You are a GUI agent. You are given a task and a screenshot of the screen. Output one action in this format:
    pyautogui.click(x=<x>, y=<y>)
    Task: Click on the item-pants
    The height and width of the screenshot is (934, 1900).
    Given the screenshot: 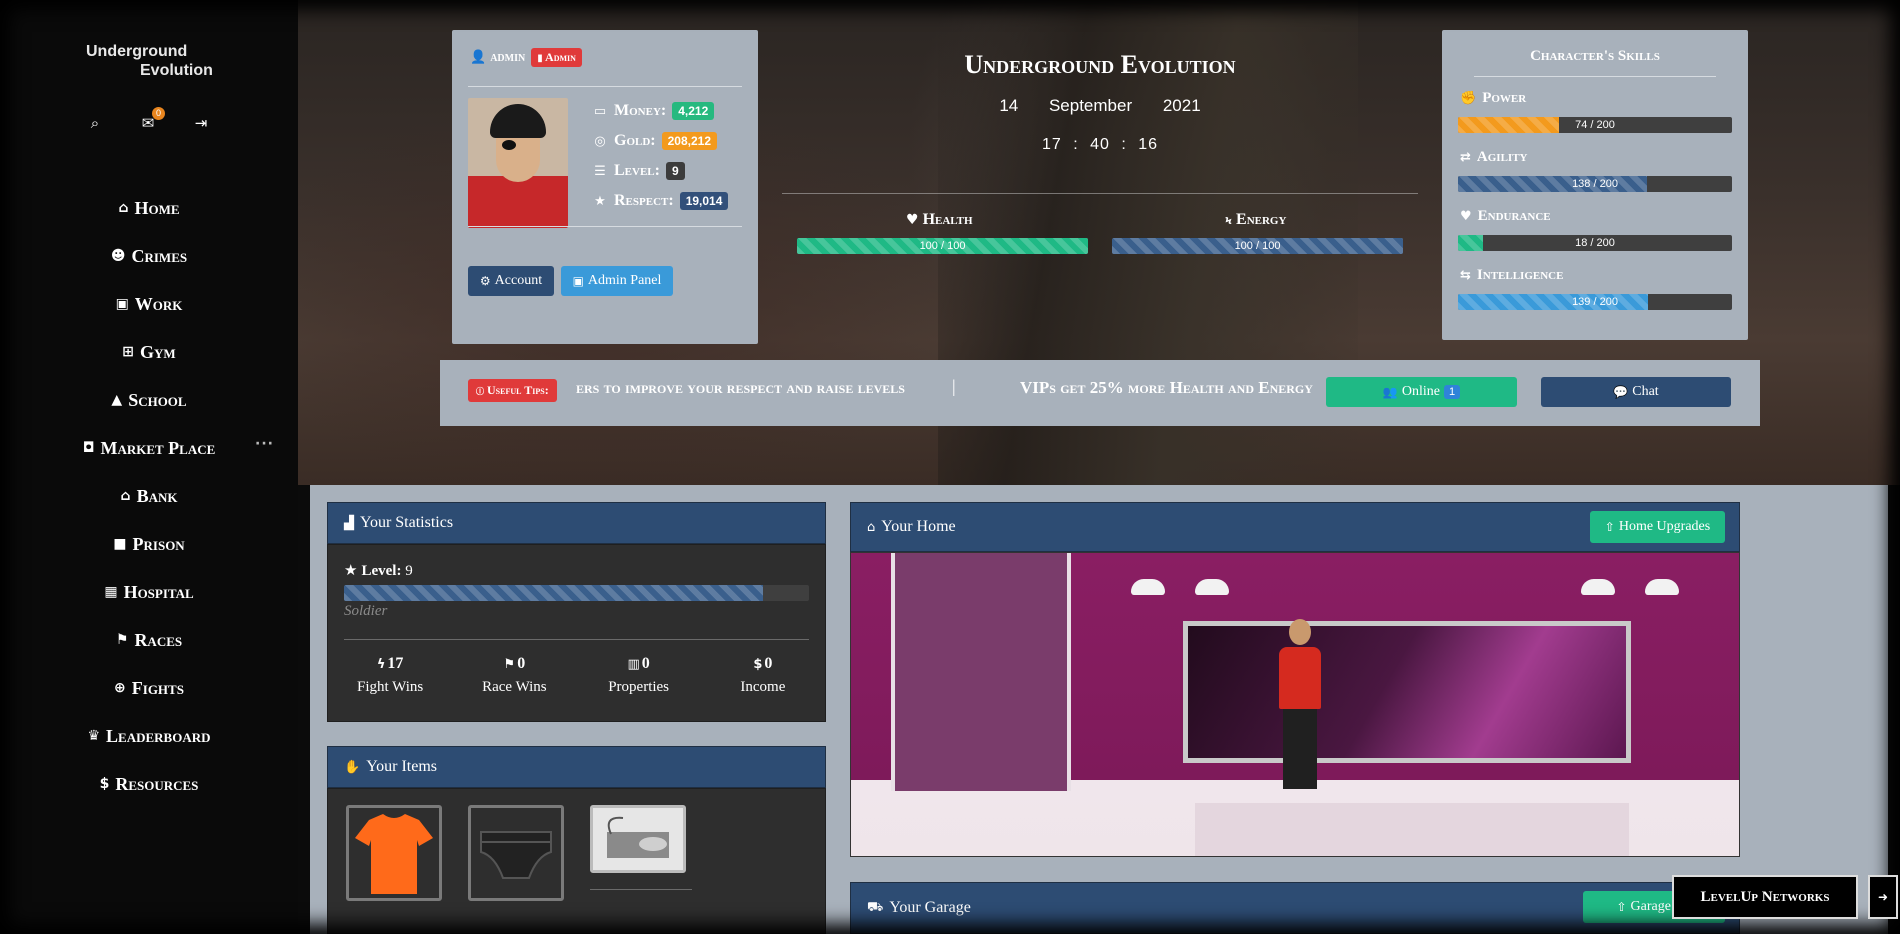 What is the action you would take?
    pyautogui.click(x=516, y=853)
    